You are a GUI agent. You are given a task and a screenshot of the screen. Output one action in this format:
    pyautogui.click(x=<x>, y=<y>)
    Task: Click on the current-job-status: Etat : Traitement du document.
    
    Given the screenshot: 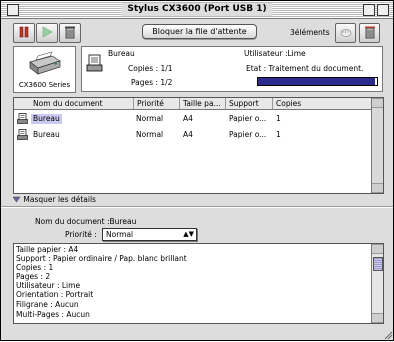 What is the action you would take?
    pyautogui.click(x=305, y=68)
    